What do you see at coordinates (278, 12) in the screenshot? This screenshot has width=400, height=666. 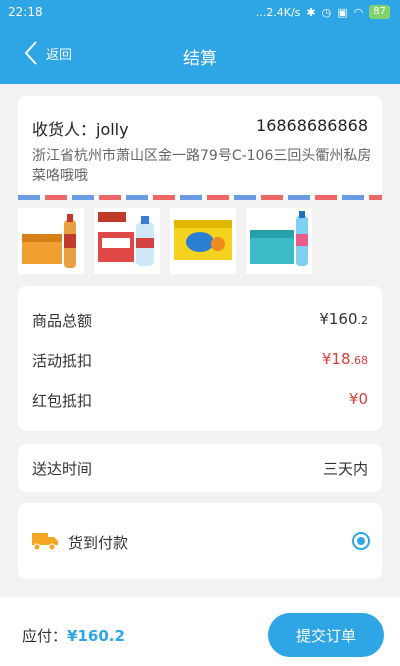 I see `network-speed: ...2.4K/s` at bounding box center [278, 12].